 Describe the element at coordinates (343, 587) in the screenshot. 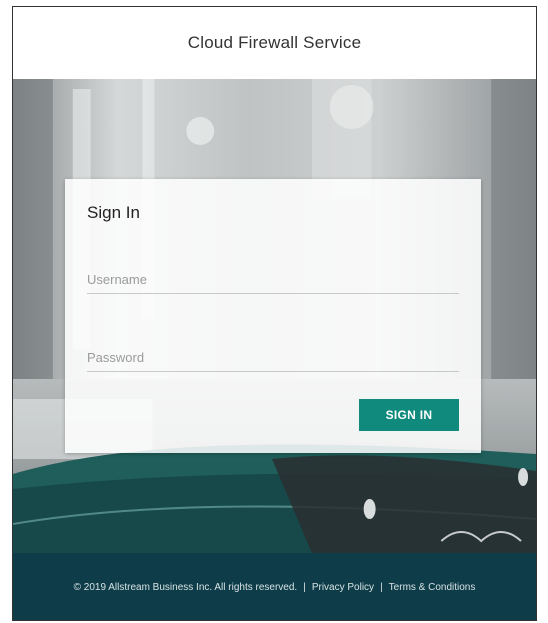

I see `privacy-policy-link: Privacy Policy` at that location.